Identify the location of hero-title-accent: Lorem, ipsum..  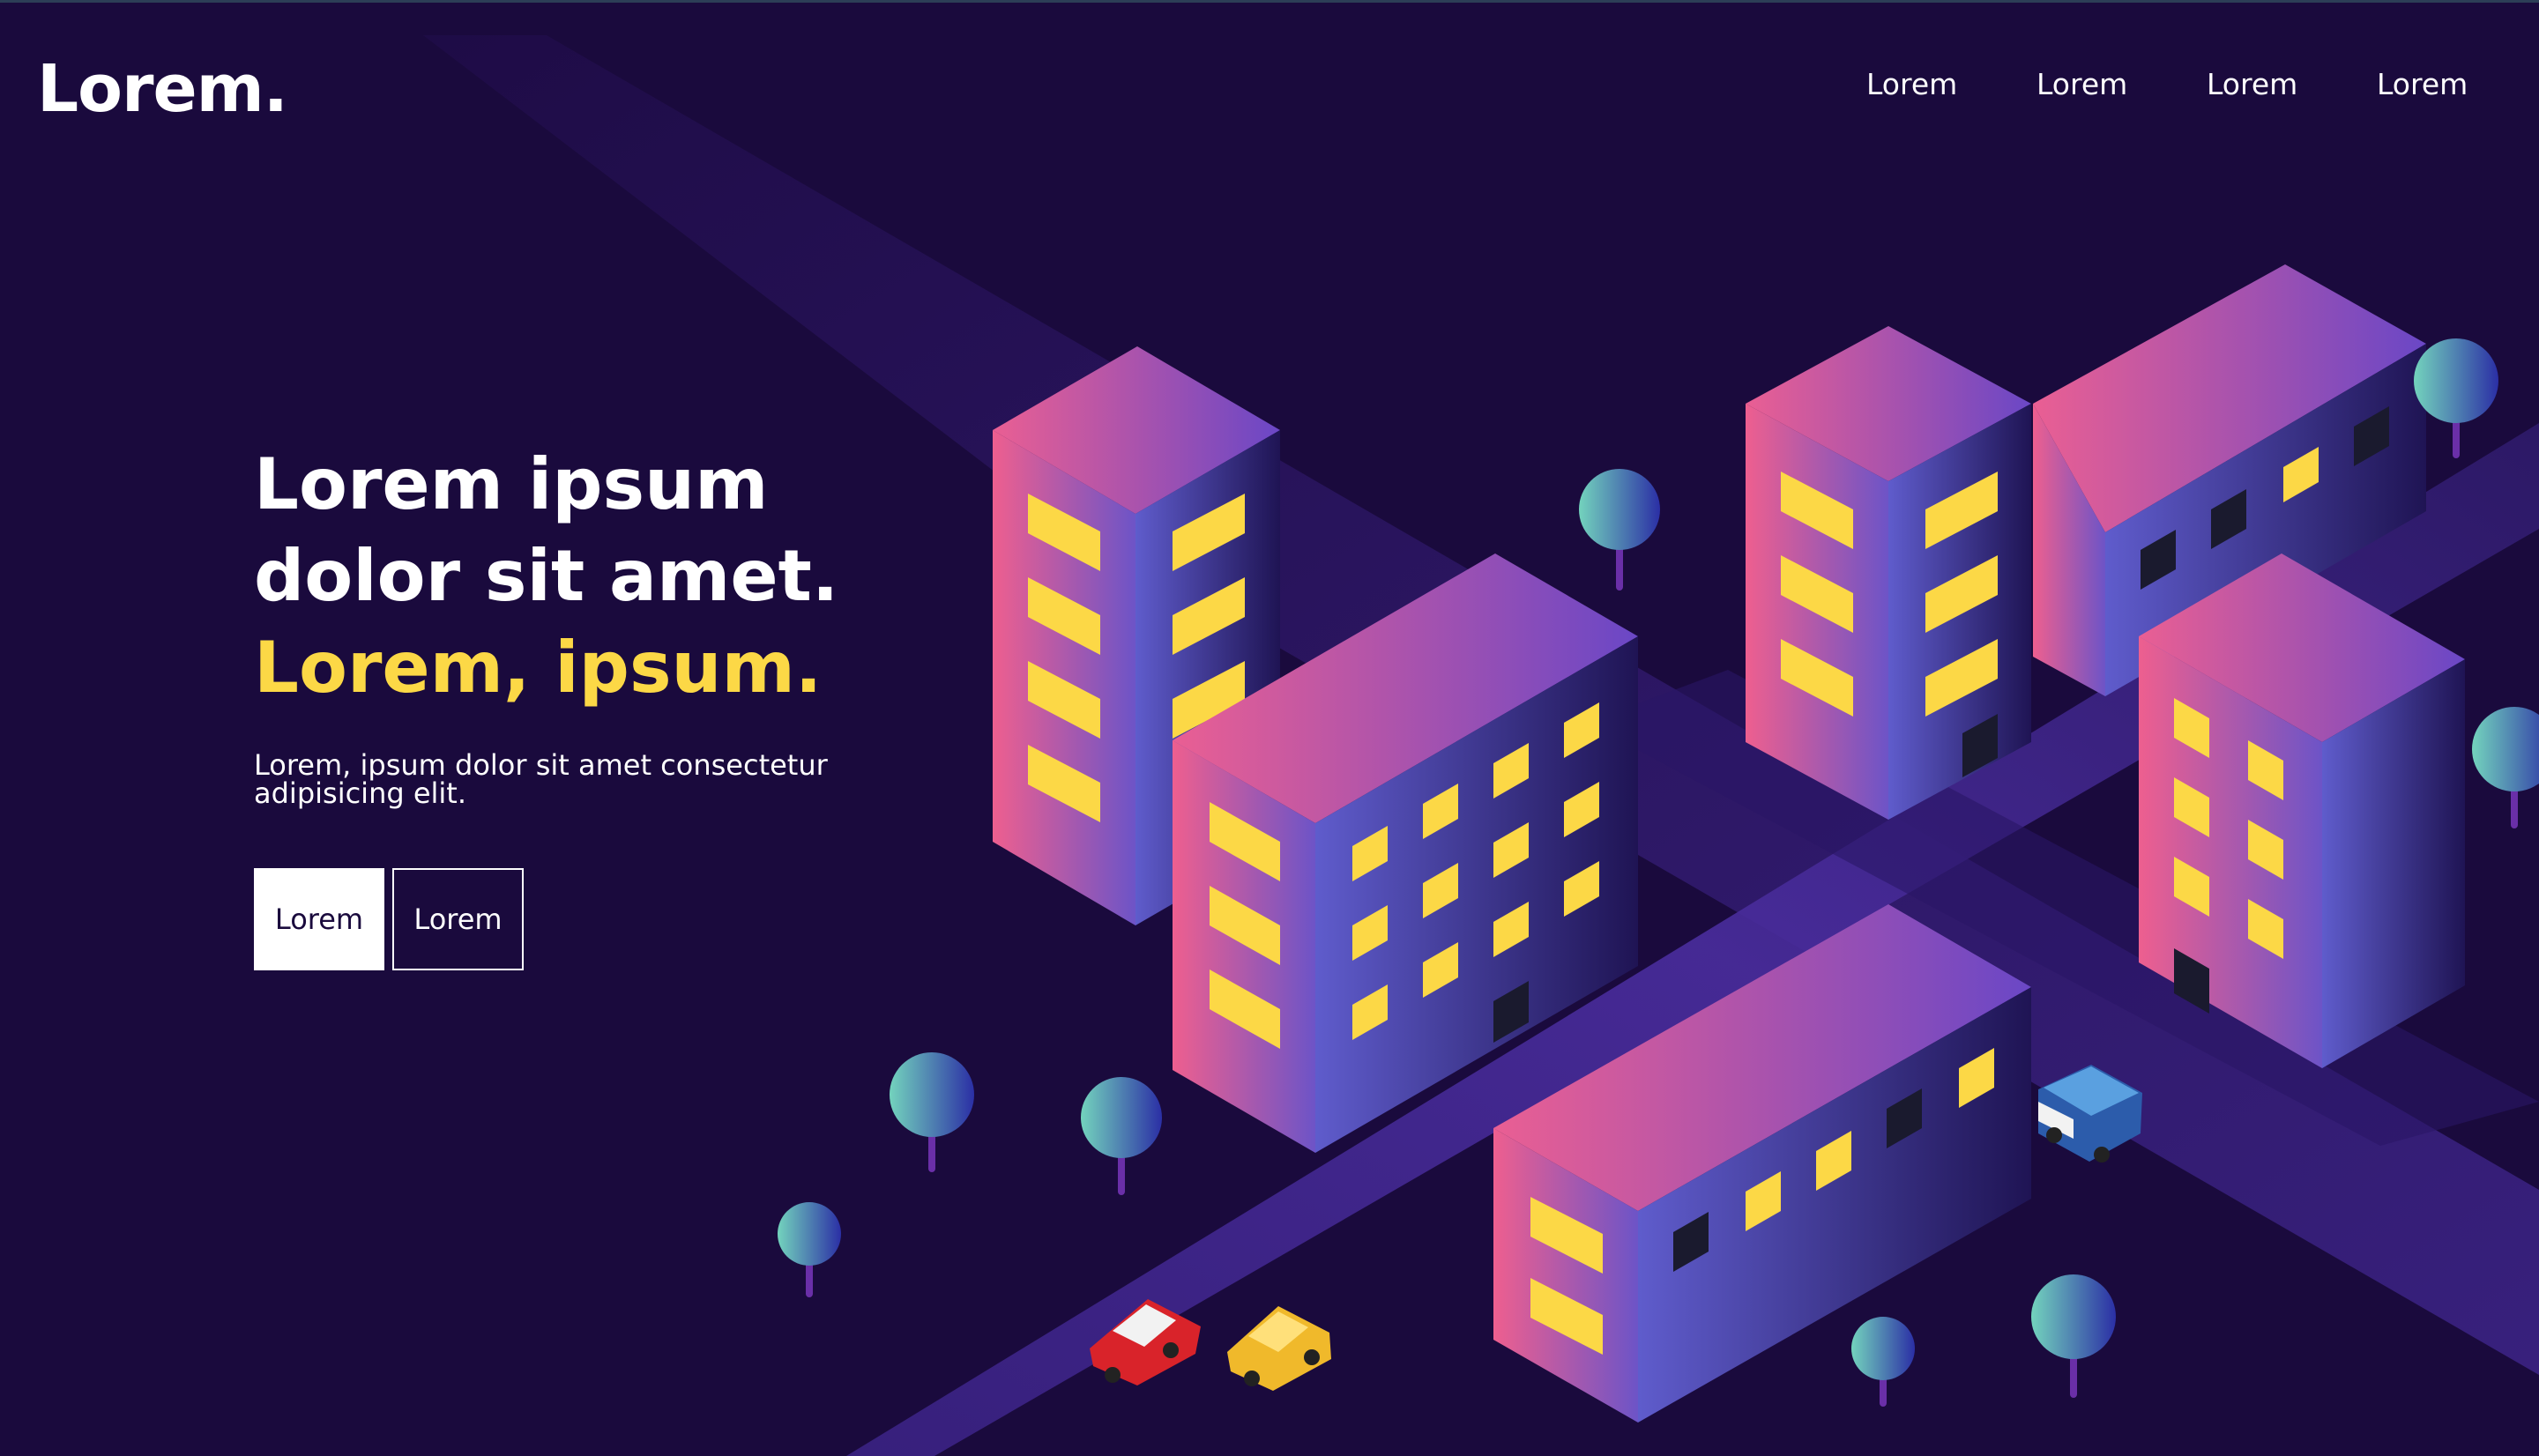
(538, 668).